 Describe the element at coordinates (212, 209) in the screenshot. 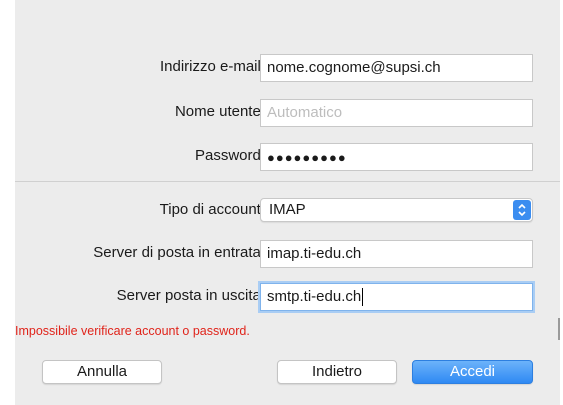

I see `account-type-label: Tipo di account:` at that location.